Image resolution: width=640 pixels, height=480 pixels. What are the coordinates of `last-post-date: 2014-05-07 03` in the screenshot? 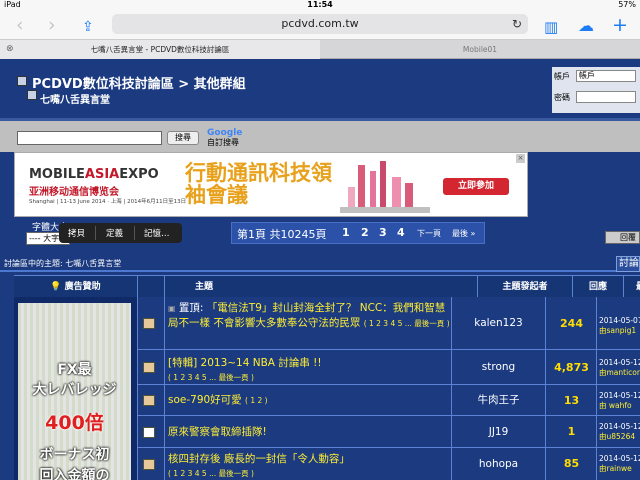 It's located at (619, 320).